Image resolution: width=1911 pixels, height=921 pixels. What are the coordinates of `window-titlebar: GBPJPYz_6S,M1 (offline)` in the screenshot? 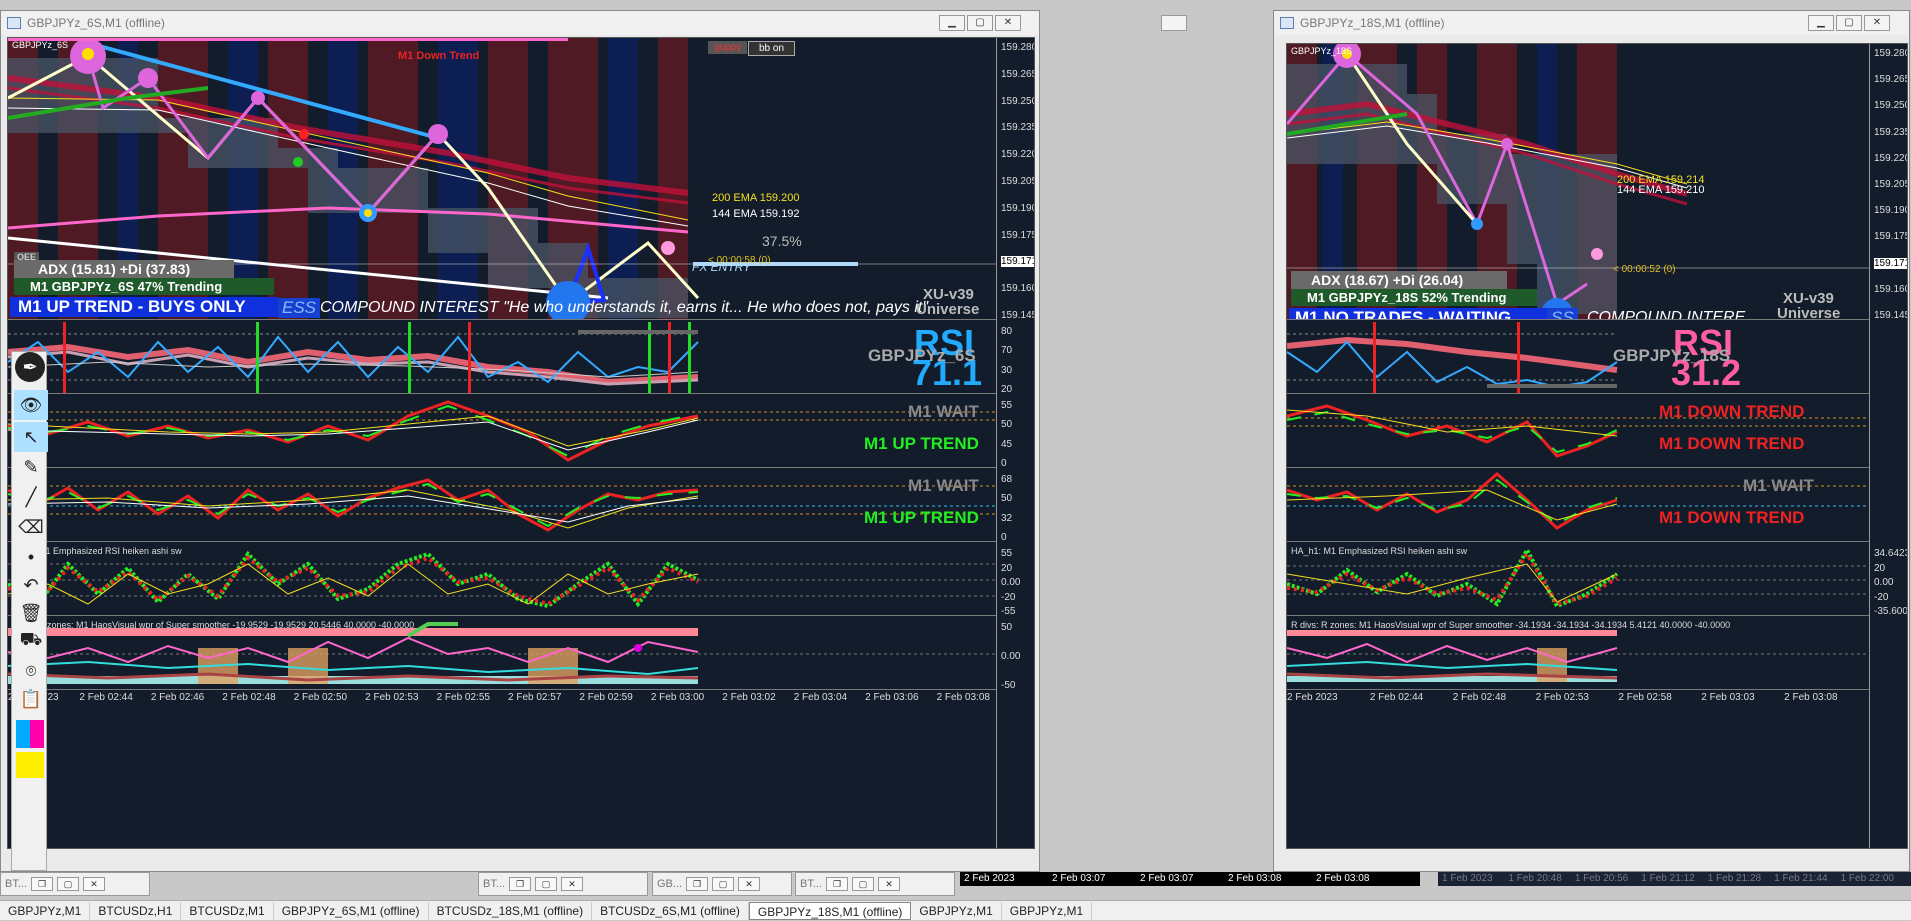 It's located at (520, 23).